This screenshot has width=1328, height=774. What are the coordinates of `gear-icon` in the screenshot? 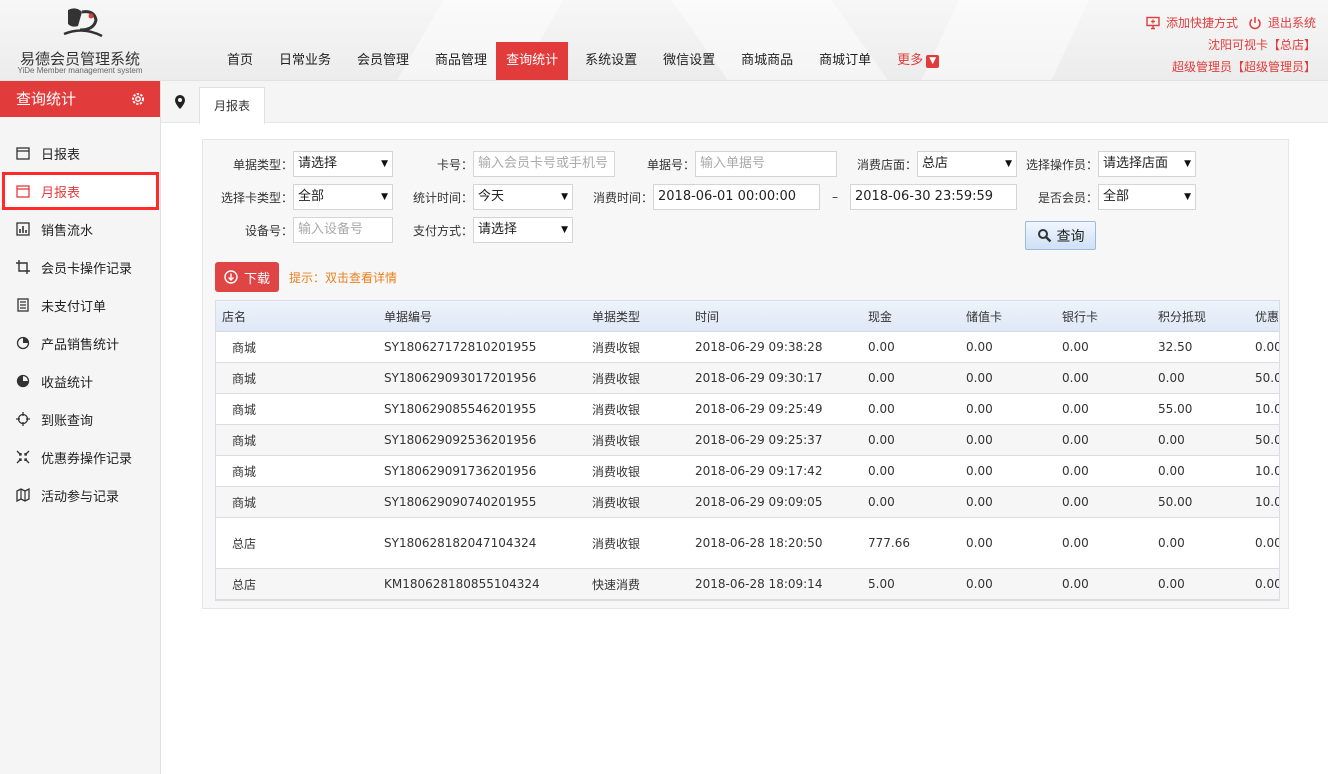 It's located at (138, 99).